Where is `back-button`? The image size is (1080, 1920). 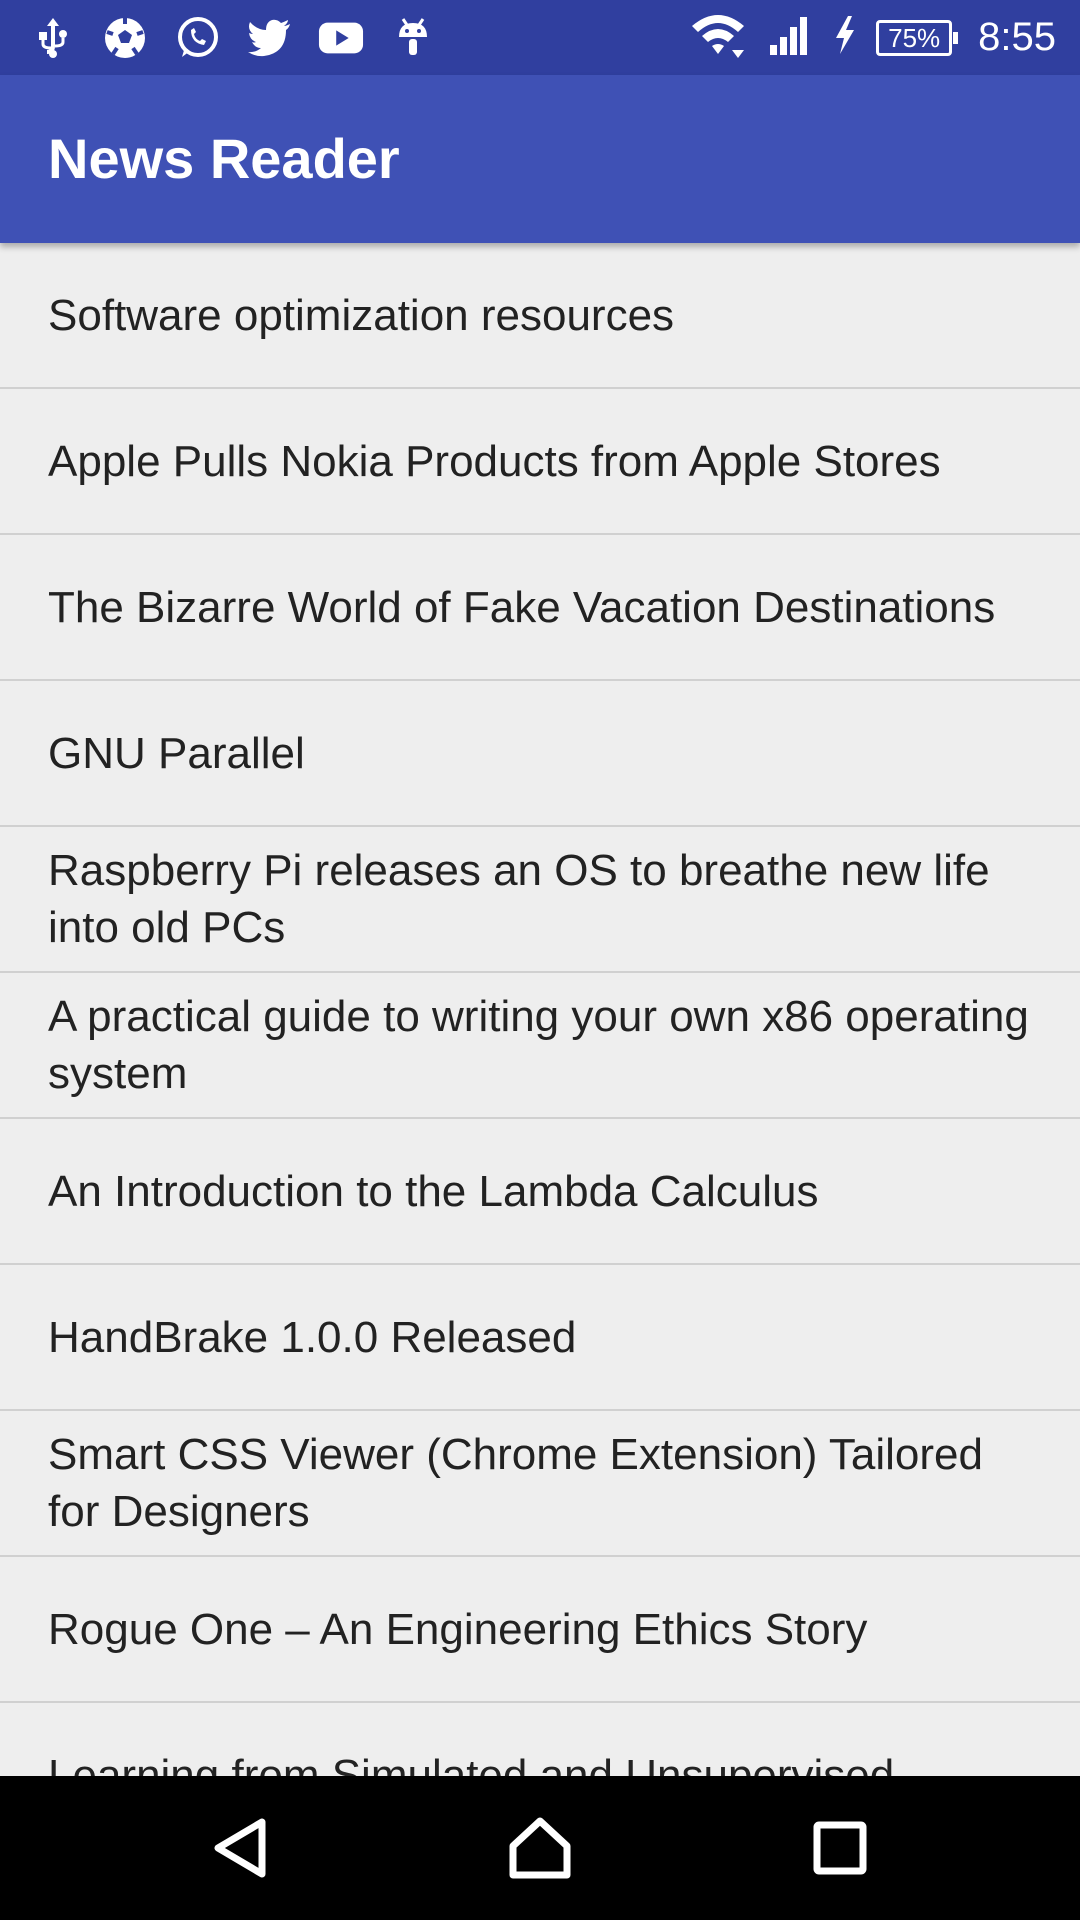
back-button is located at coordinates (240, 1848).